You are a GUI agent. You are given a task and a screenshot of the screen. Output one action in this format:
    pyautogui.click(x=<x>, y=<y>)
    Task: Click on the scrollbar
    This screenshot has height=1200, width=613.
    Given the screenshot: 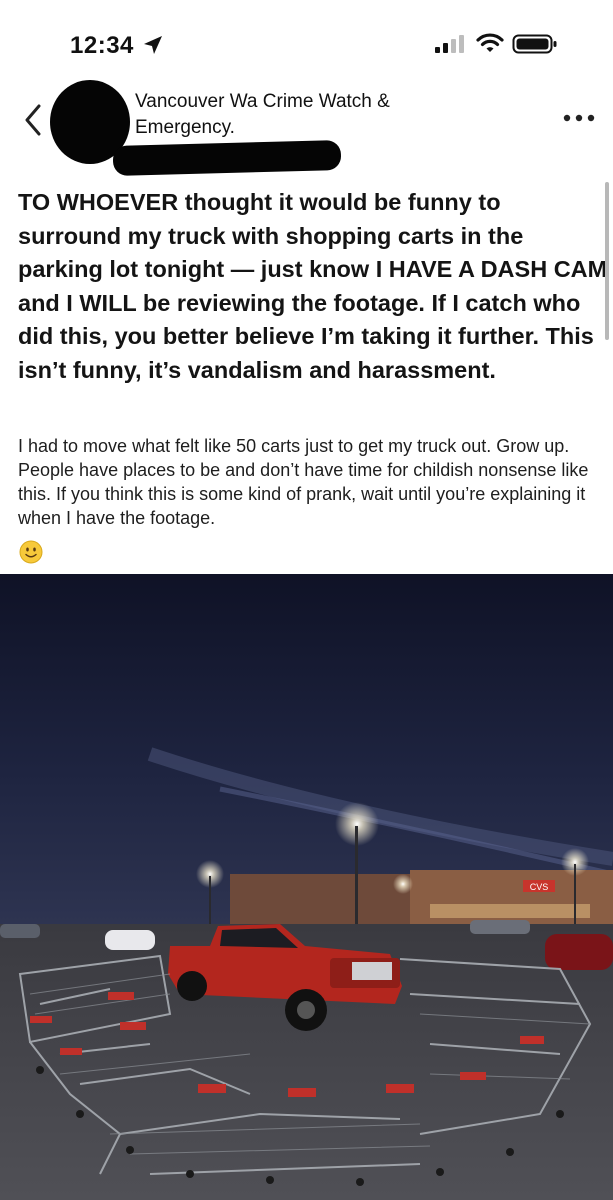 What is the action you would take?
    pyautogui.click(x=607, y=261)
    